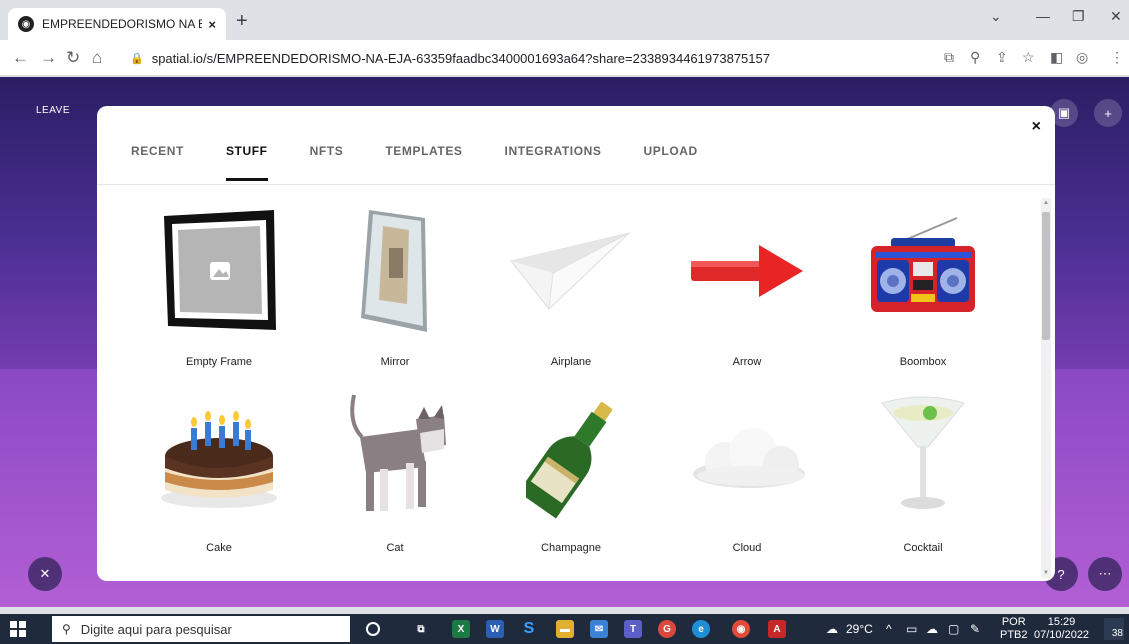  I want to click on tab-integrations: INTEGRATIONS, so click(553, 162).